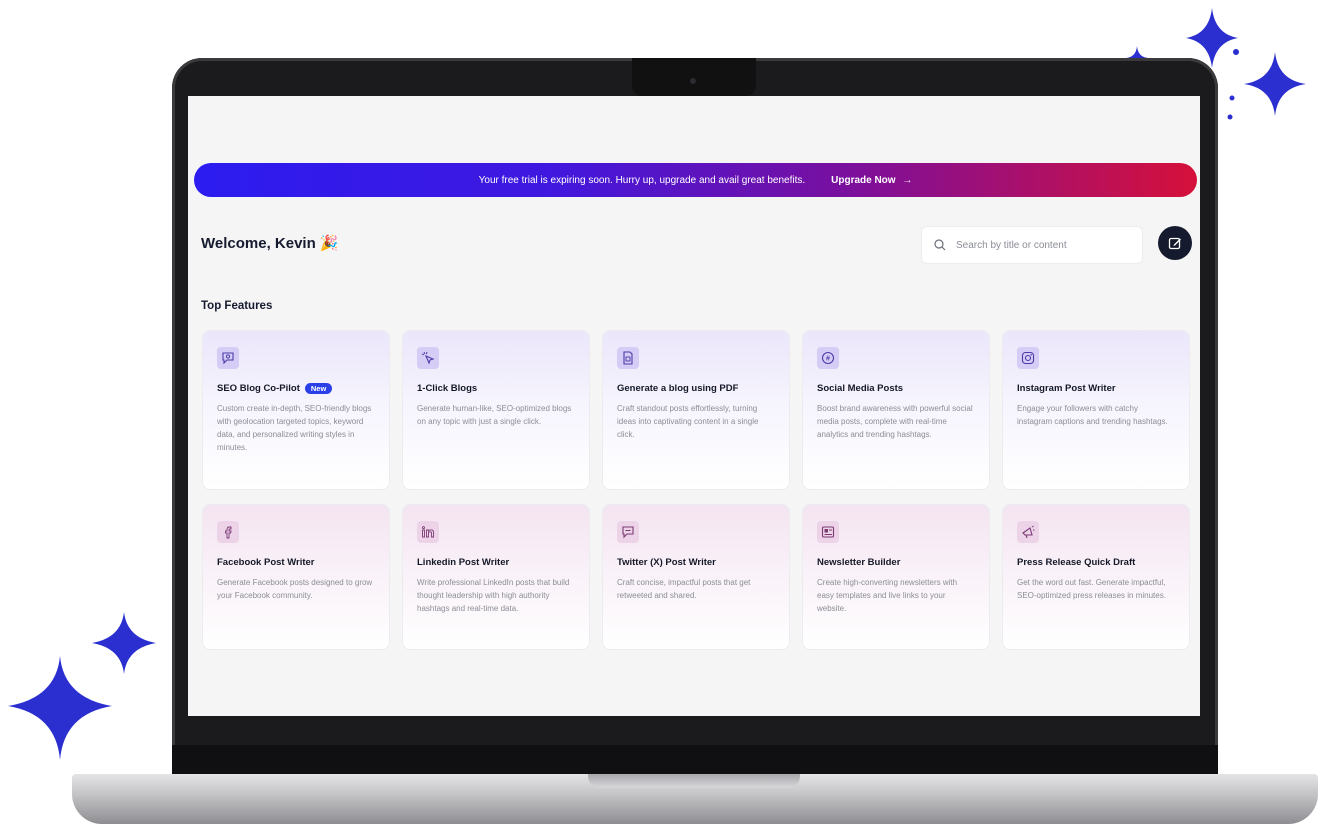 The height and width of the screenshot is (824, 1324). Describe the element at coordinates (628, 532) in the screenshot. I see `chat-bubble-icon` at that location.